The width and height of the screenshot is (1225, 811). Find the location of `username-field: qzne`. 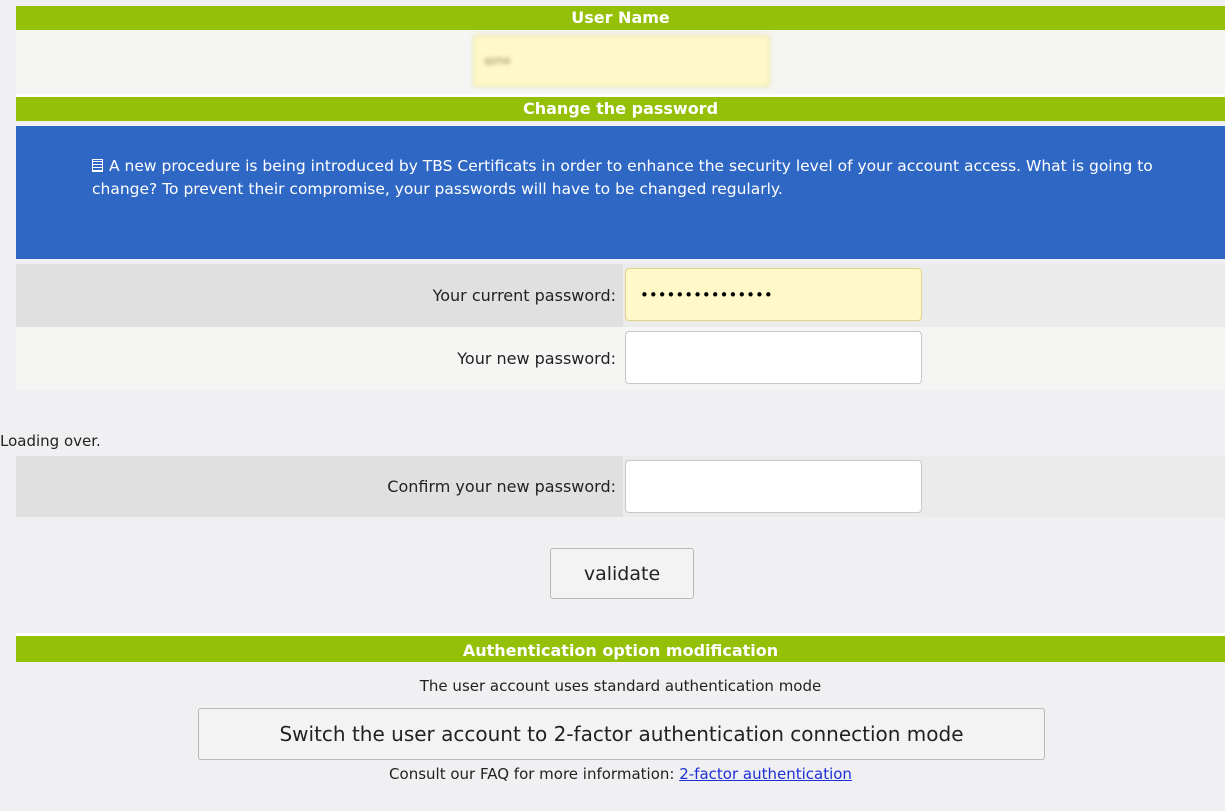

username-field: qzne is located at coordinates (621, 61).